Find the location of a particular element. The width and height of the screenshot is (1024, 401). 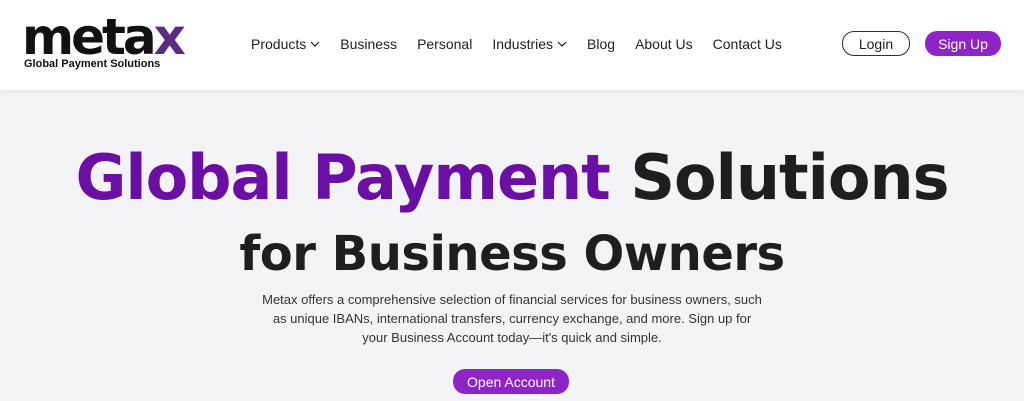

signup-button: Sign Up is located at coordinates (963, 43).